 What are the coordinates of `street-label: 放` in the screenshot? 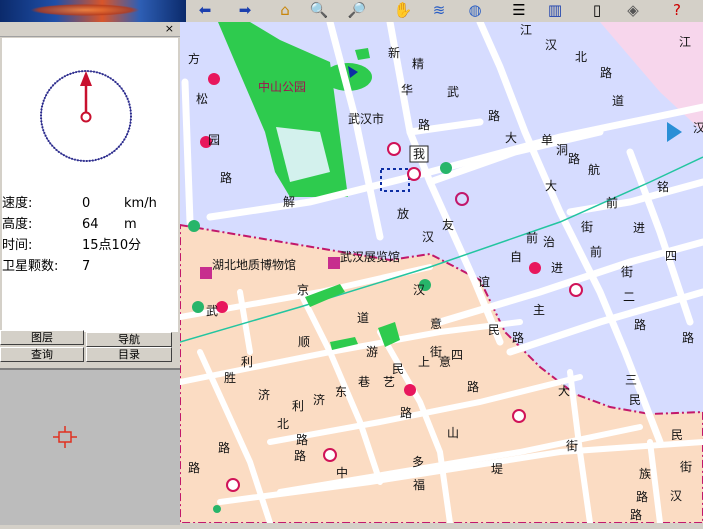 It's located at (403, 214).